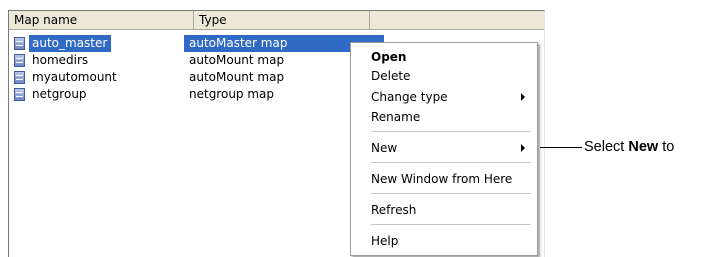 This screenshot has width=719, height=257. I want to click on callout-bold-term: New, so click(643, 147).